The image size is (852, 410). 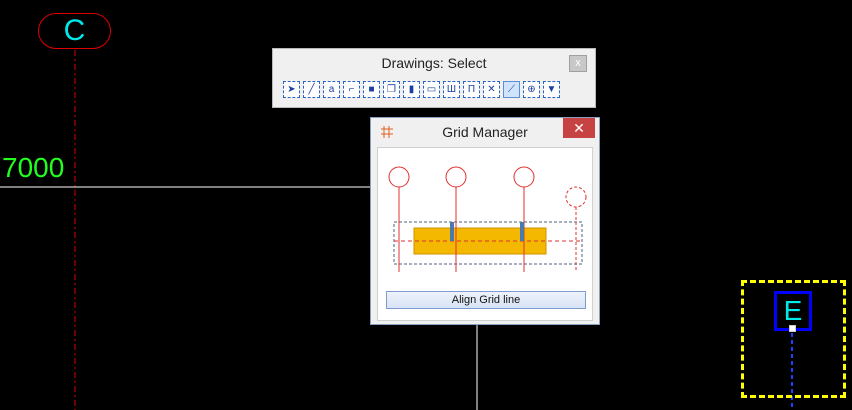 I want to click on draw-line-icon: ╱, so click(x=311, y=89).